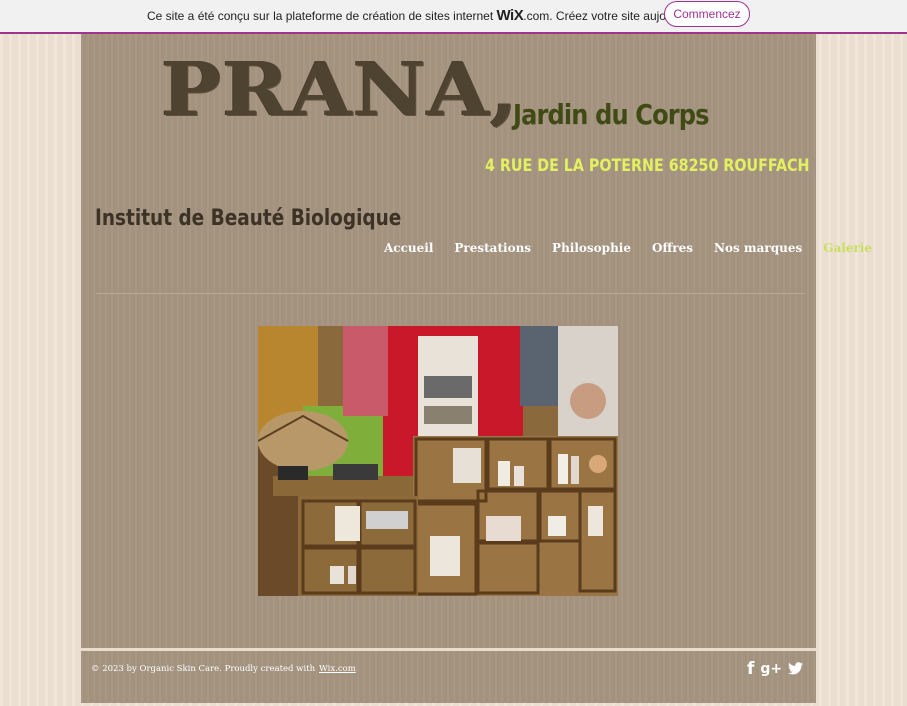  What do you see at coordinates (847, 248) in the screenshot?
I see `nav-item-galerie: Galerie` at bounding box center [847, 248].